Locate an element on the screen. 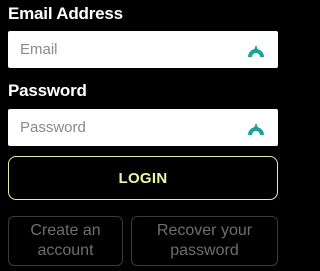 The width and height of the screenshot is (320, 271). recover-password-line2: password is located at coordinates (204, 250).